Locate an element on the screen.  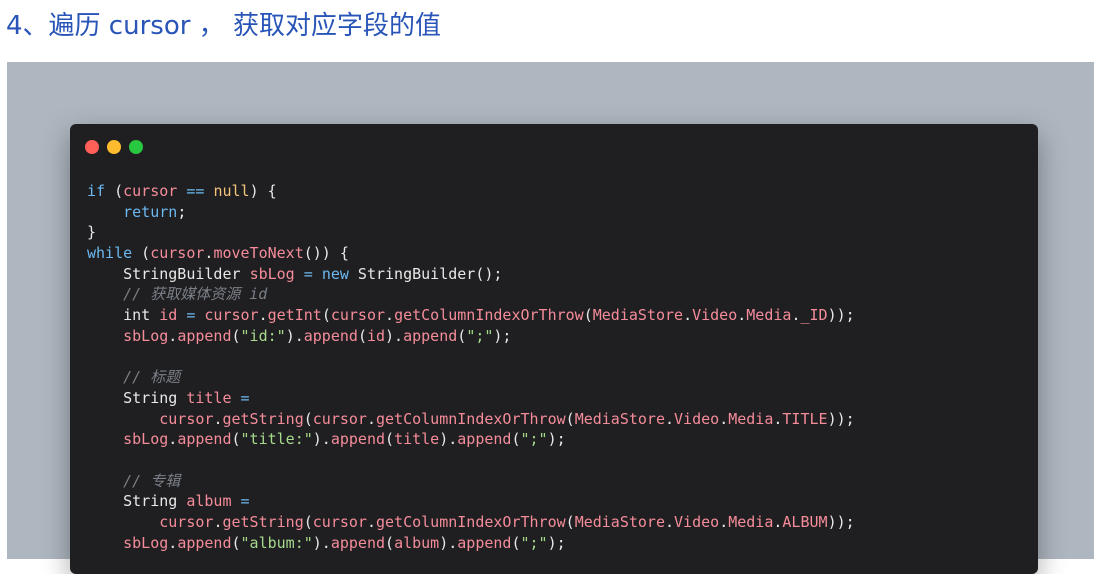
close-dot-icon is located at coordinates (92, 147).